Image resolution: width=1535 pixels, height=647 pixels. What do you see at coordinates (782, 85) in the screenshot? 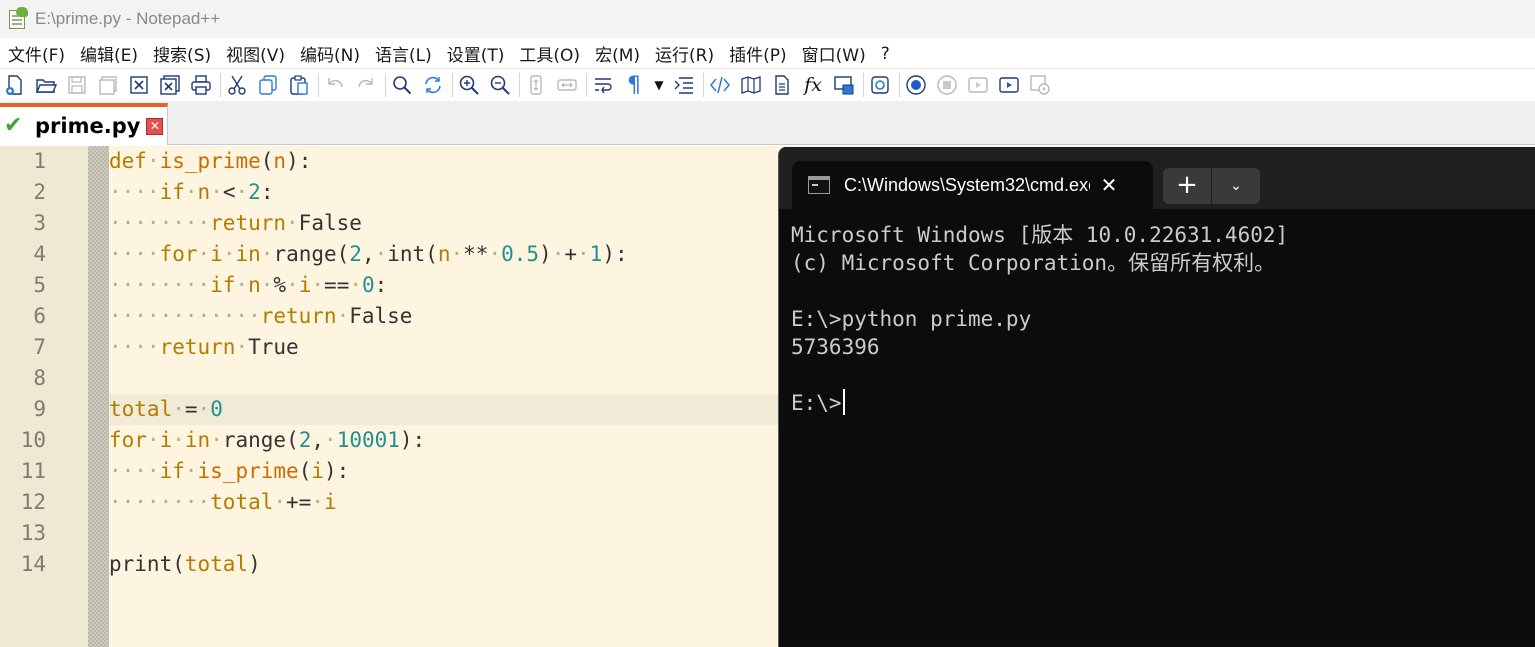
I see `document-list-icon` at bounding box center [782, 85].